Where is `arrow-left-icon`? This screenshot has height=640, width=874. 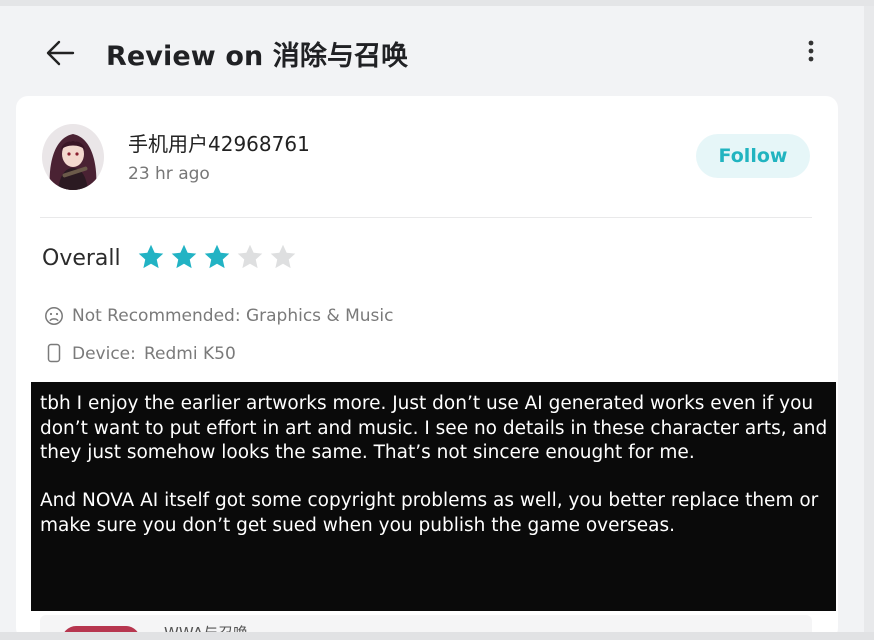
arrow-left-icon is located at coordinates (60, 53).